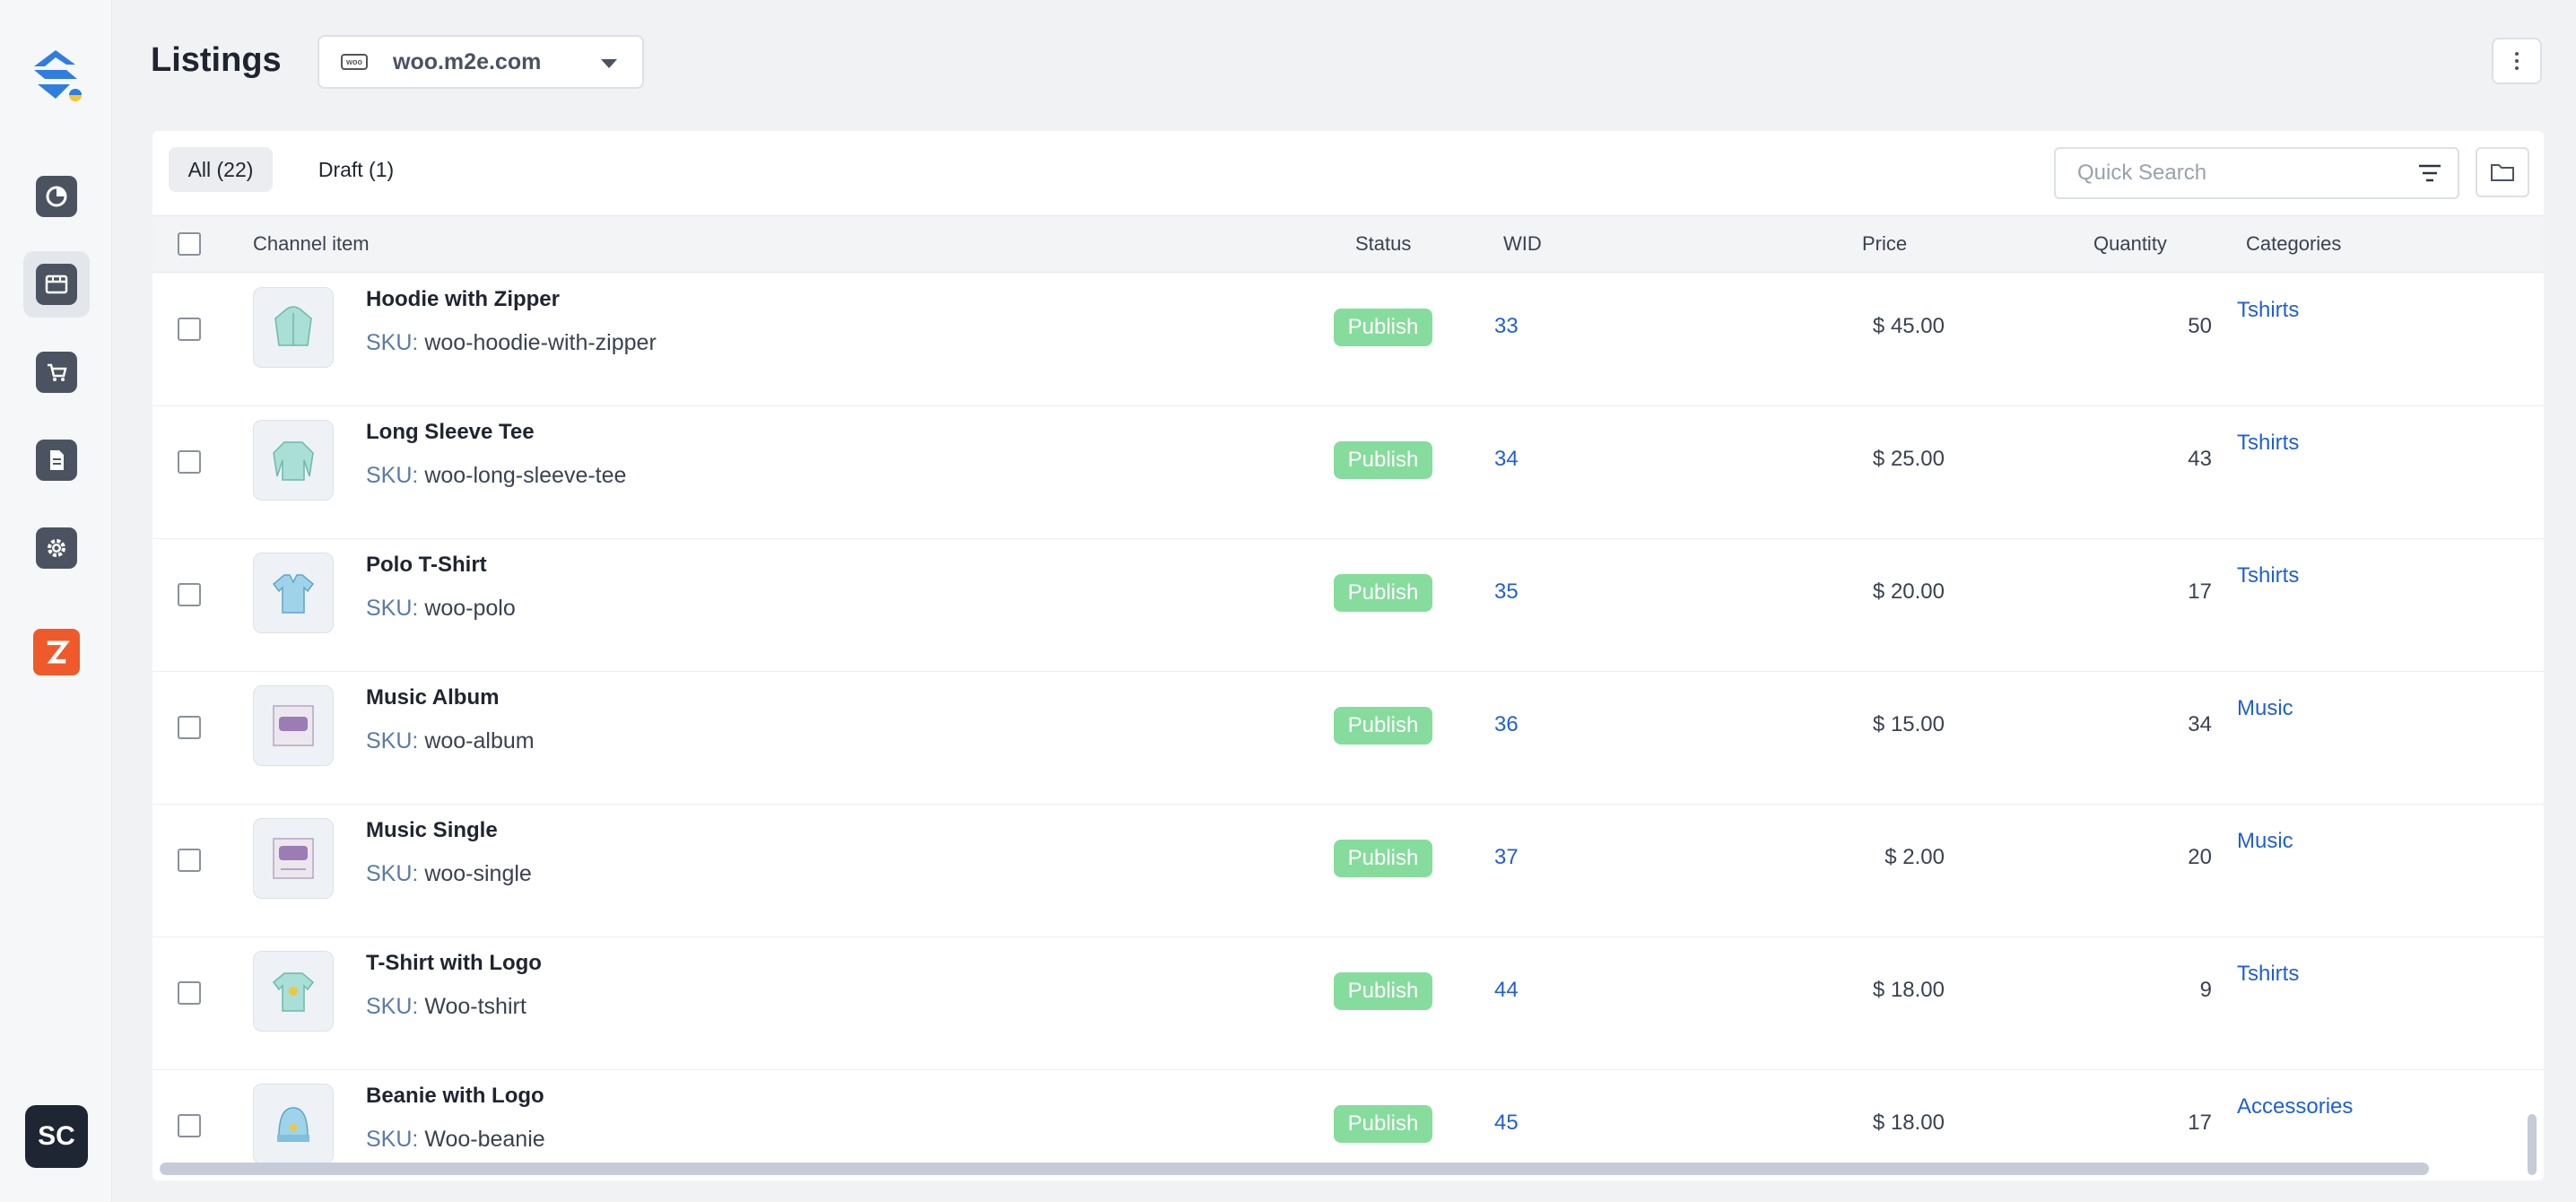 The width and height of the screenshot is (2576, 1202). I want to click on column-header-wid: WID, so click(1522, 244).